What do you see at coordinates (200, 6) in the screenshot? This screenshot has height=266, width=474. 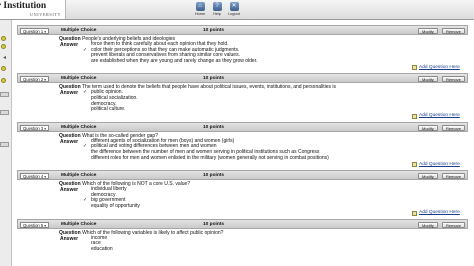 I see `home-icon: ⌂` at bounding box center [200, 6].